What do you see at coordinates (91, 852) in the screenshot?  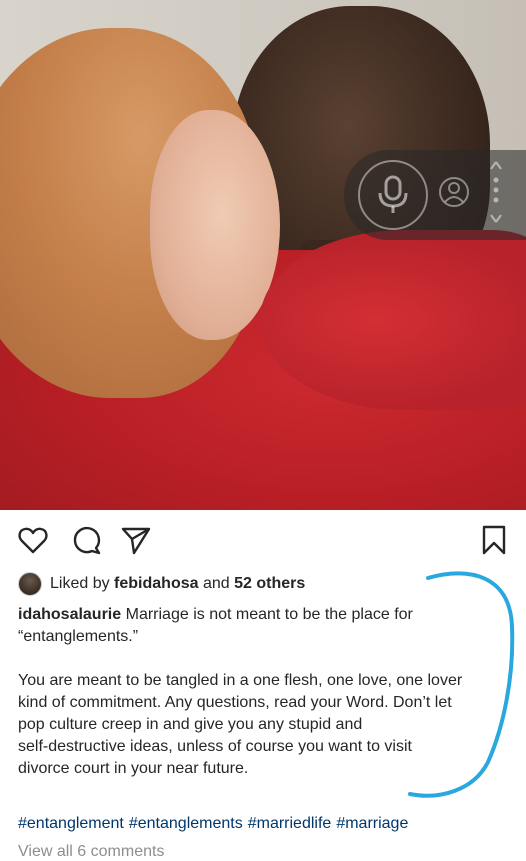 I see `view-all-comments-link: View all 6 comments` at bounding box center [91, 852].